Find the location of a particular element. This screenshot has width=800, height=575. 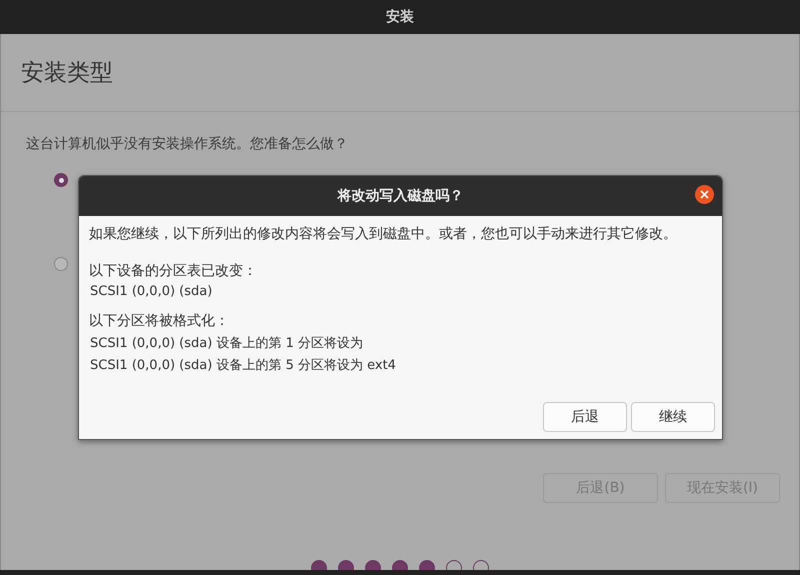

change-item: SCSI1 (0,0,0) (sda) is located at coordinates (151, 291).